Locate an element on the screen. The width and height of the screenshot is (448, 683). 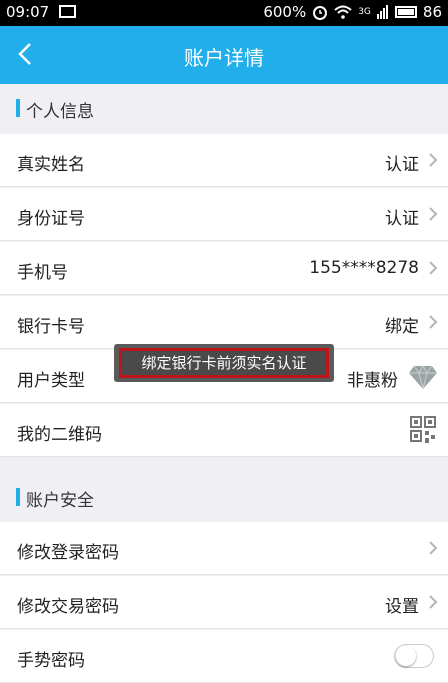
section-personal-header: 个人信息 is located at coordinates (224, 108).